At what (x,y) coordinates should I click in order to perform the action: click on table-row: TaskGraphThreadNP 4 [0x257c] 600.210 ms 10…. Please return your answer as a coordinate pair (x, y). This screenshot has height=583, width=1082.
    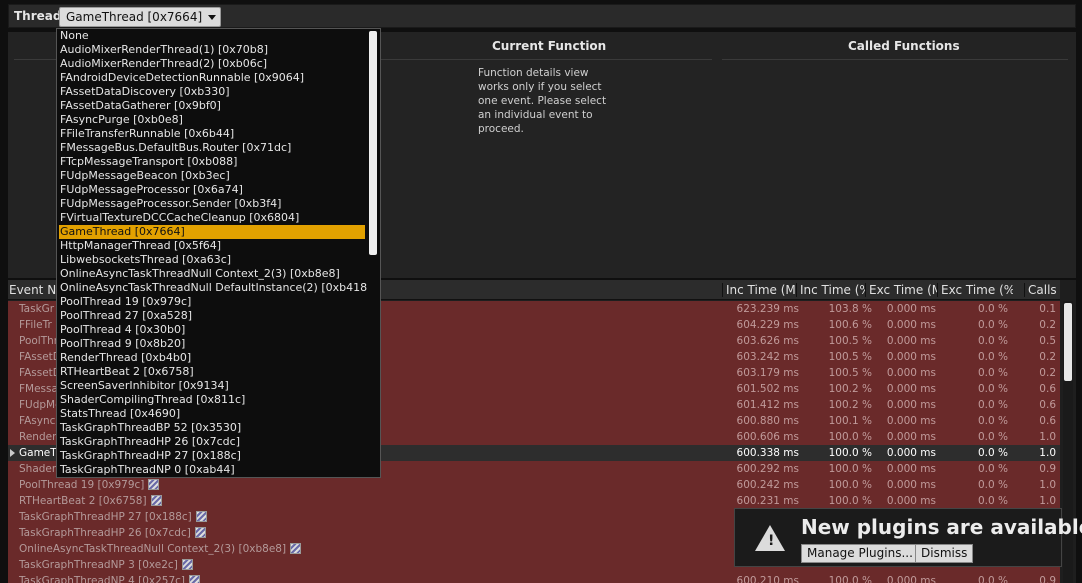
    Looking at the image, I should click on (534, 578).